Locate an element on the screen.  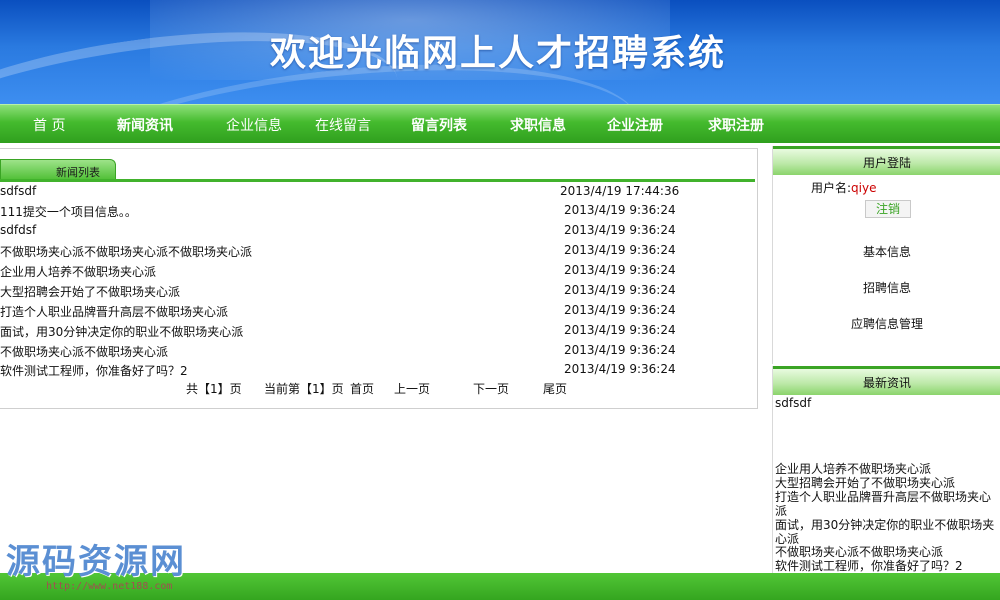
pager-current: 当前第【1】页 is located at coordinates (304, 389).